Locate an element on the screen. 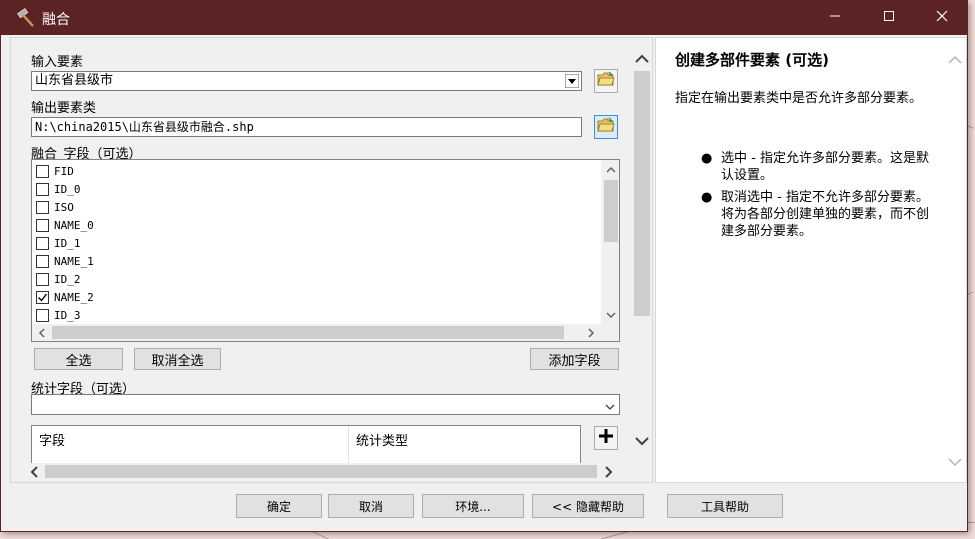 The height and width of the screenshot is (539, 975). minimize-icon is located at coordinates (835, 18).